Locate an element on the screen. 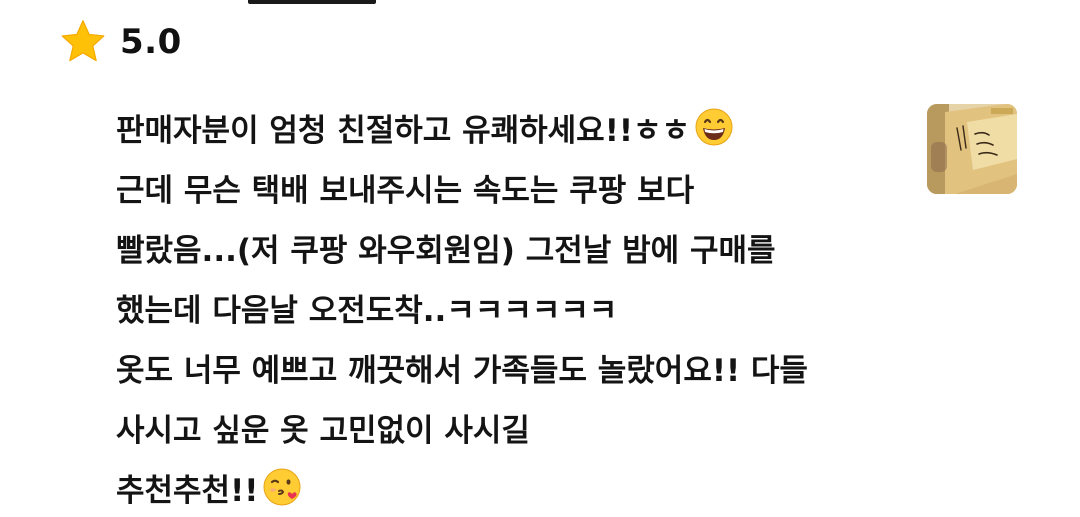 The width and height of the screenshot is (1080, 517). star-icon is located at coordinates (83, 41).